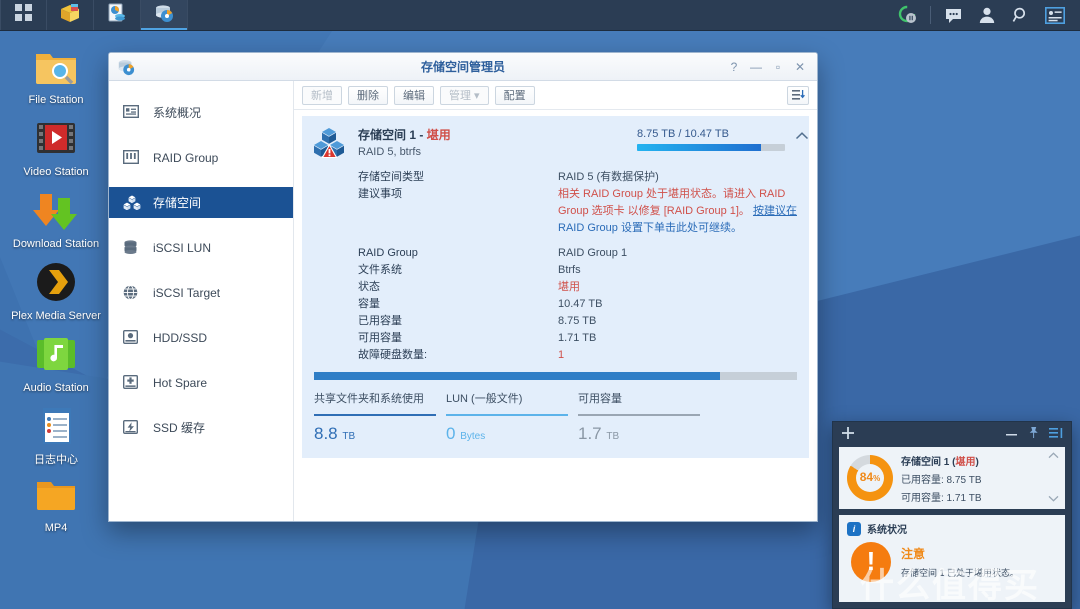 This screenshot has width=1080, height=609. I want to click on recommend-line-3: RAID Group 设置下单击此处可继续。, so click(677, 228).